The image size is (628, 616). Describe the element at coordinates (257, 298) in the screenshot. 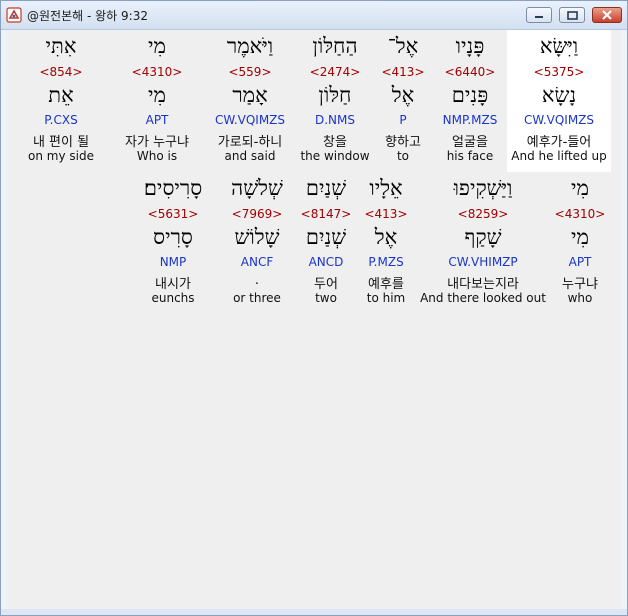

I see `english-gloss: or three` at that location.